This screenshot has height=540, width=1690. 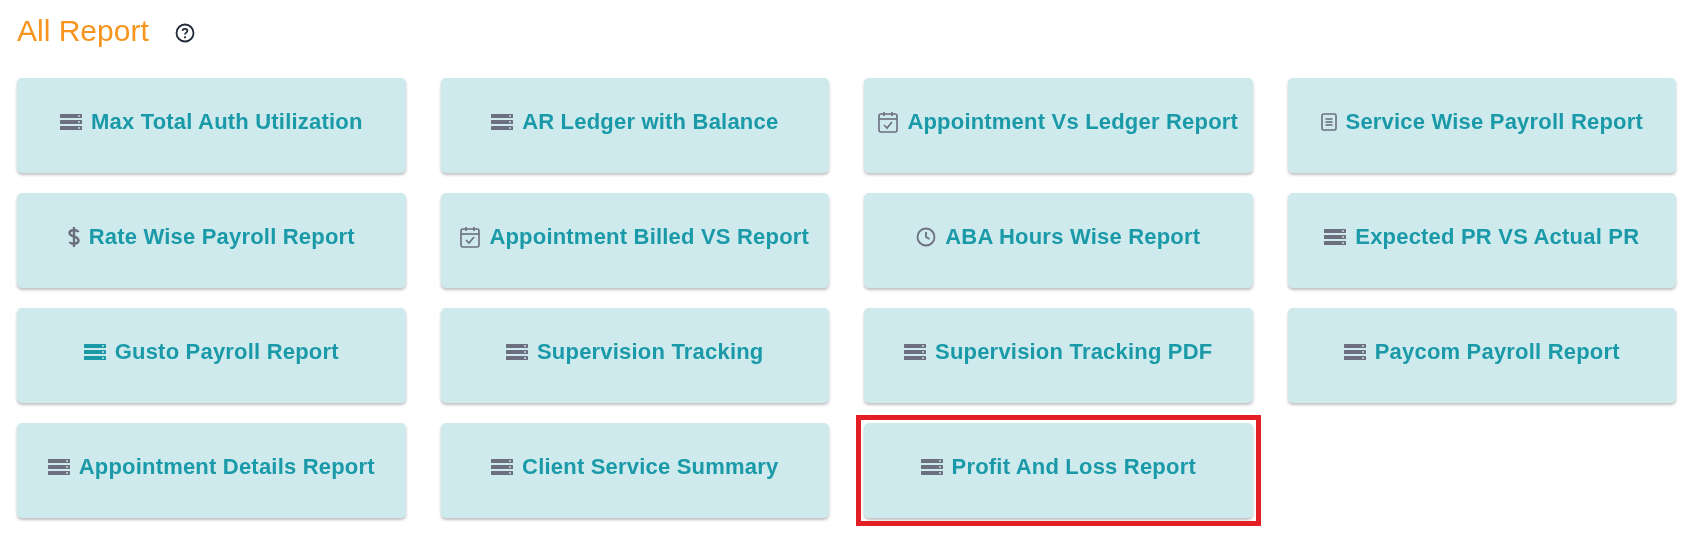 I want to click on report-card: Supervision Tracking PDF, so click(x=1058, y=355).